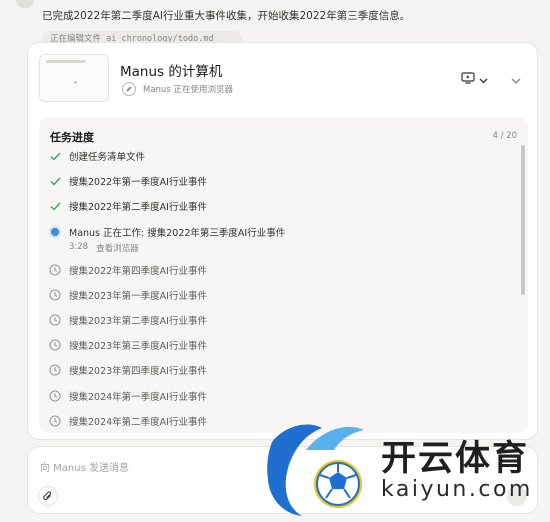 The image size is (550, 522). I want to click on task-label: 搜集2023年第二季度AI行业事件, so click(138, 321).